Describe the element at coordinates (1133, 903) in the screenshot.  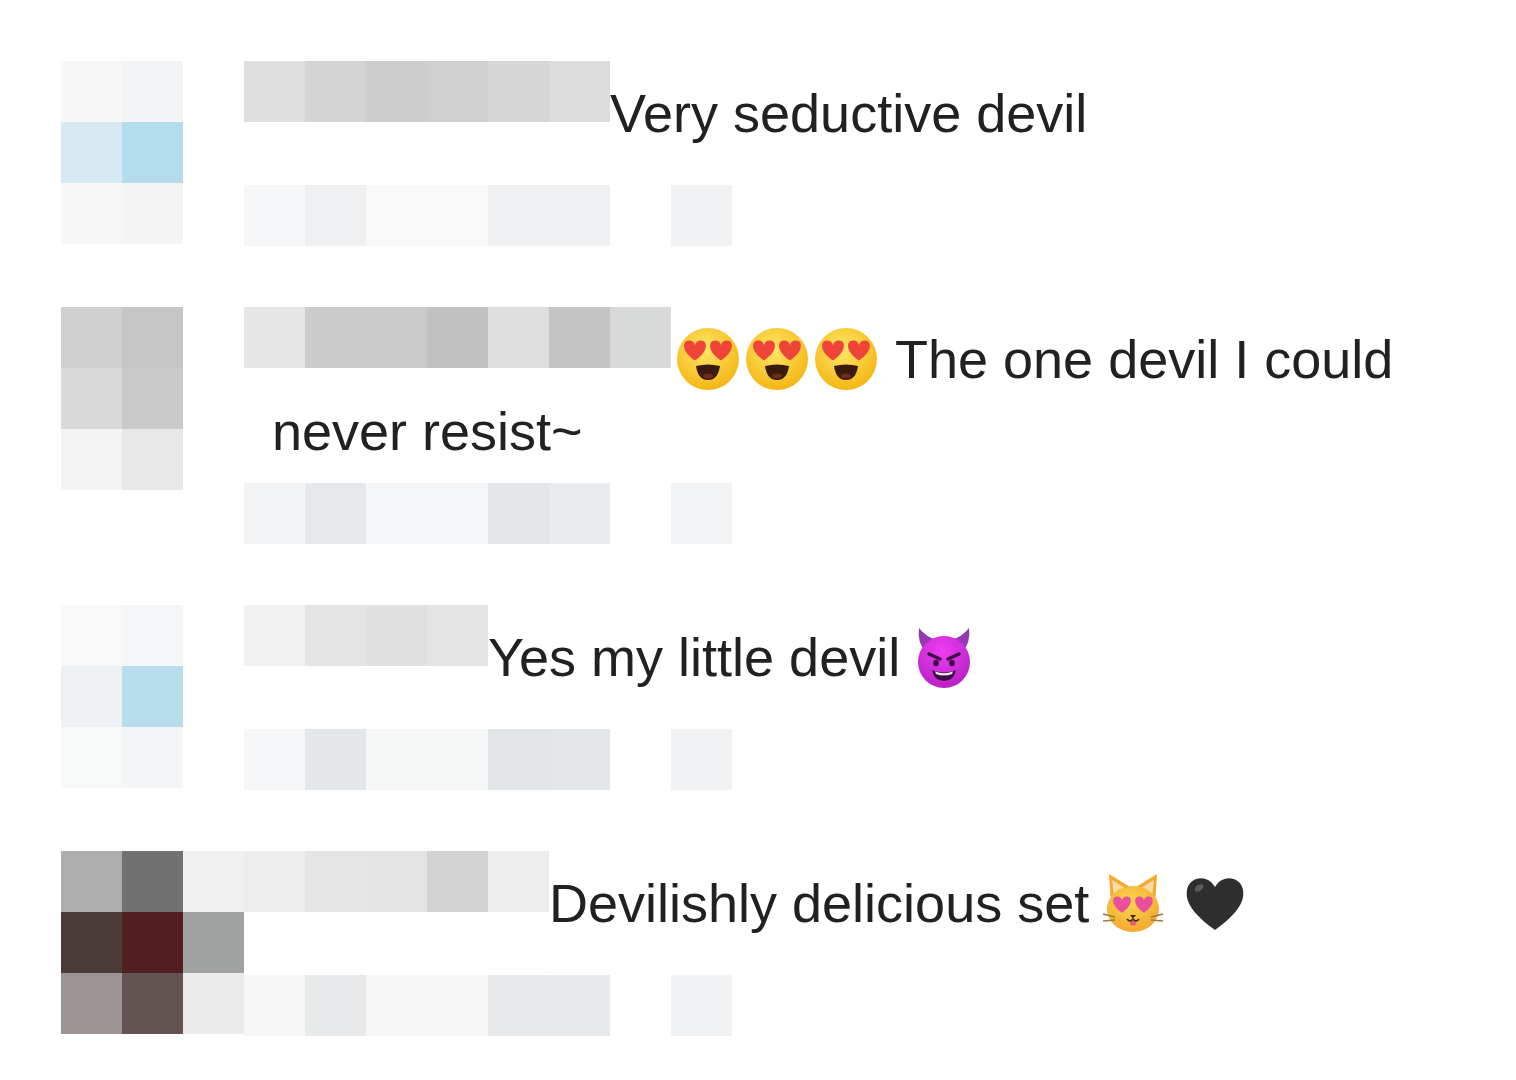
I see `heart-eyes-cat-icon` at that location.